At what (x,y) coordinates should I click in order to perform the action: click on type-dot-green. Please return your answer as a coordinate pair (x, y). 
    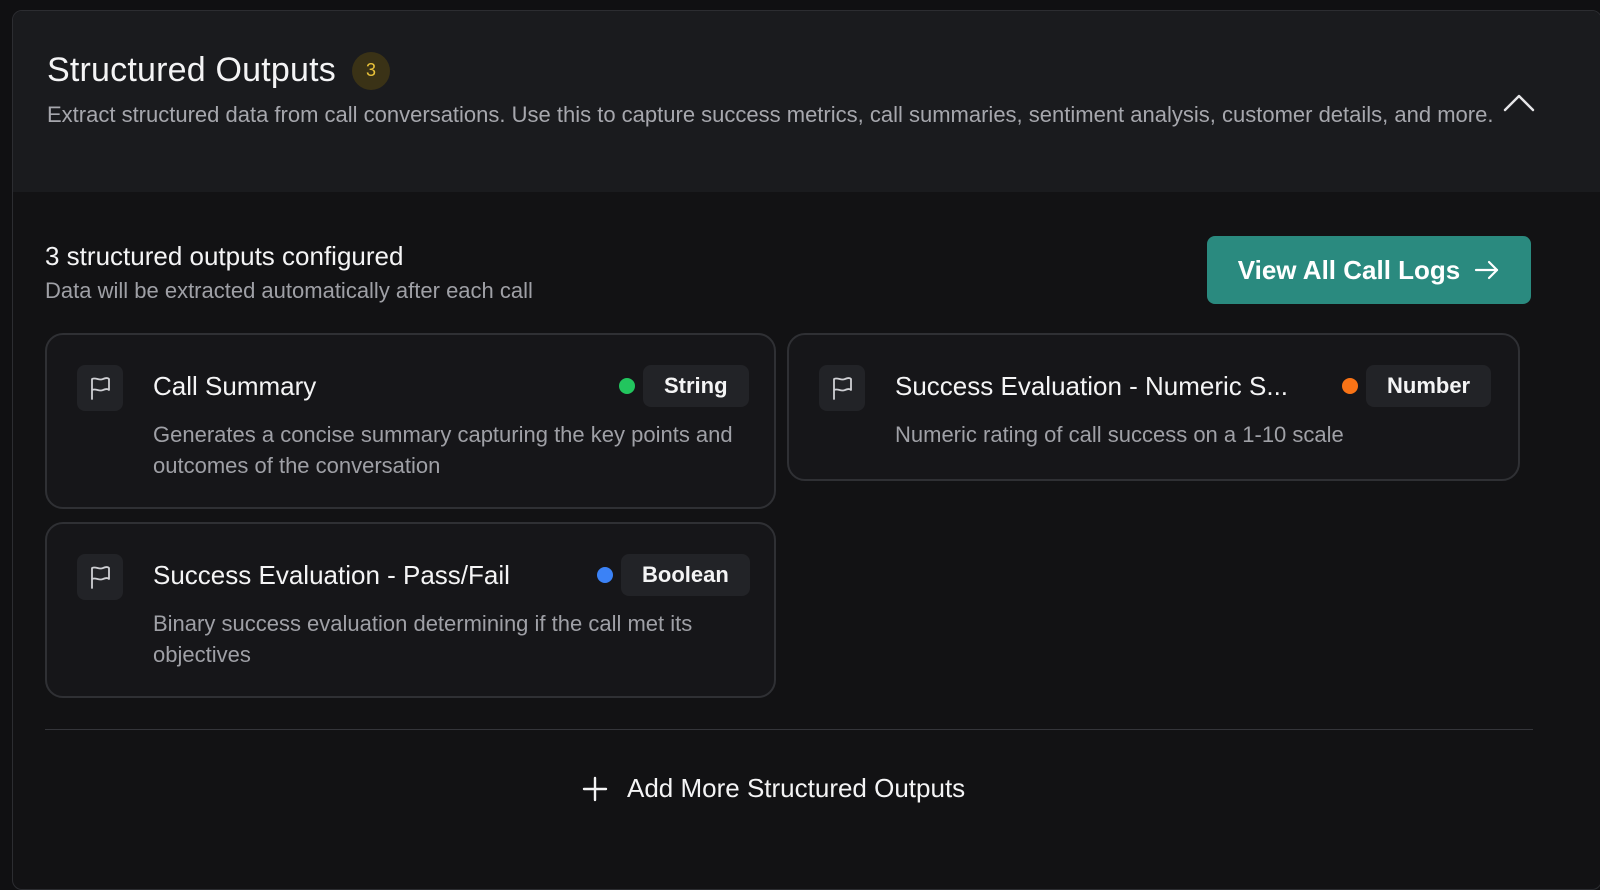
    Looking at the image, I should click on (627, 386).